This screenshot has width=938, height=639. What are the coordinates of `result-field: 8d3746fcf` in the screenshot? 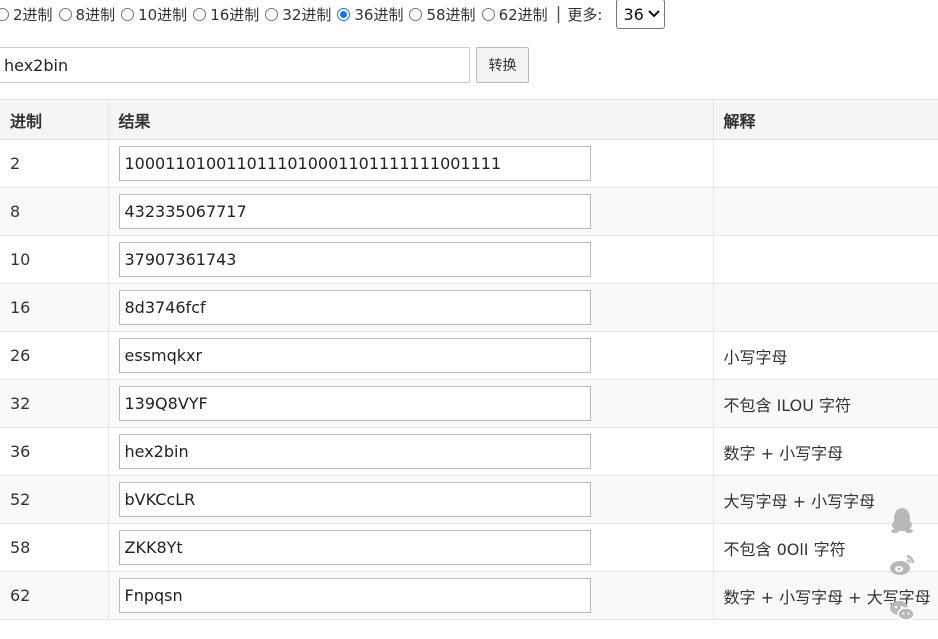 It's located at (354, 307).